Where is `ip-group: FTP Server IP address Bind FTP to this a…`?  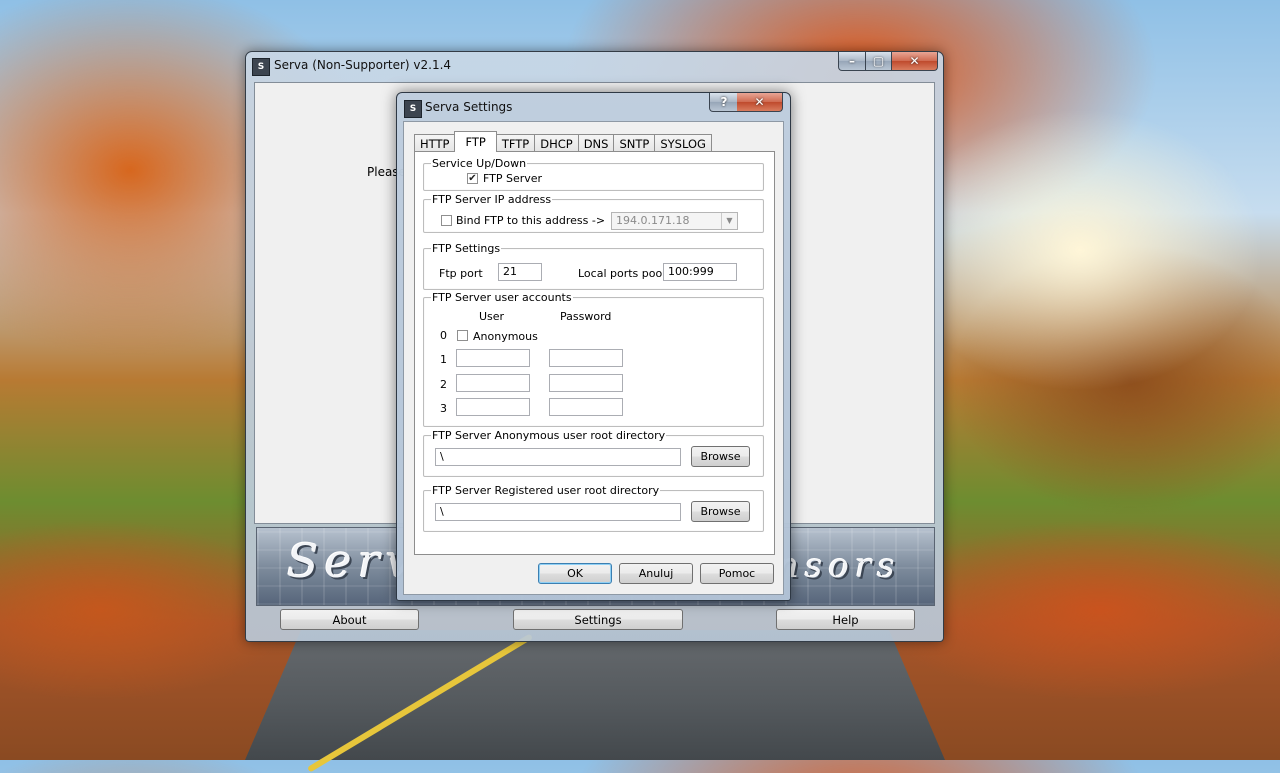
ip-group: FTP Server IP address Bind FTP to this a… is located at coordinates (593, 213).